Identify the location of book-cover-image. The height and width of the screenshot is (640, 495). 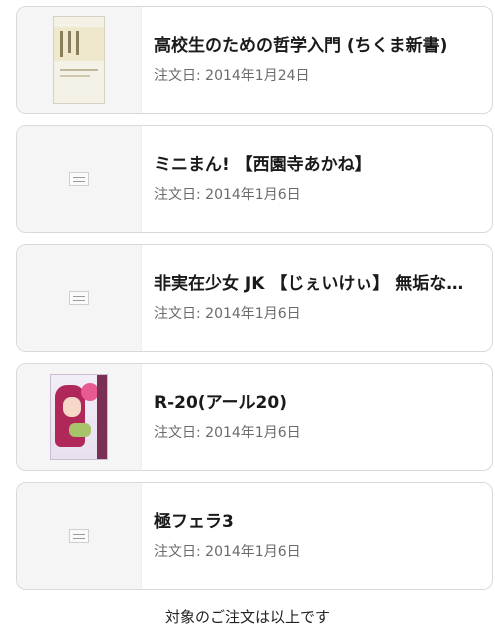
(79, 60).